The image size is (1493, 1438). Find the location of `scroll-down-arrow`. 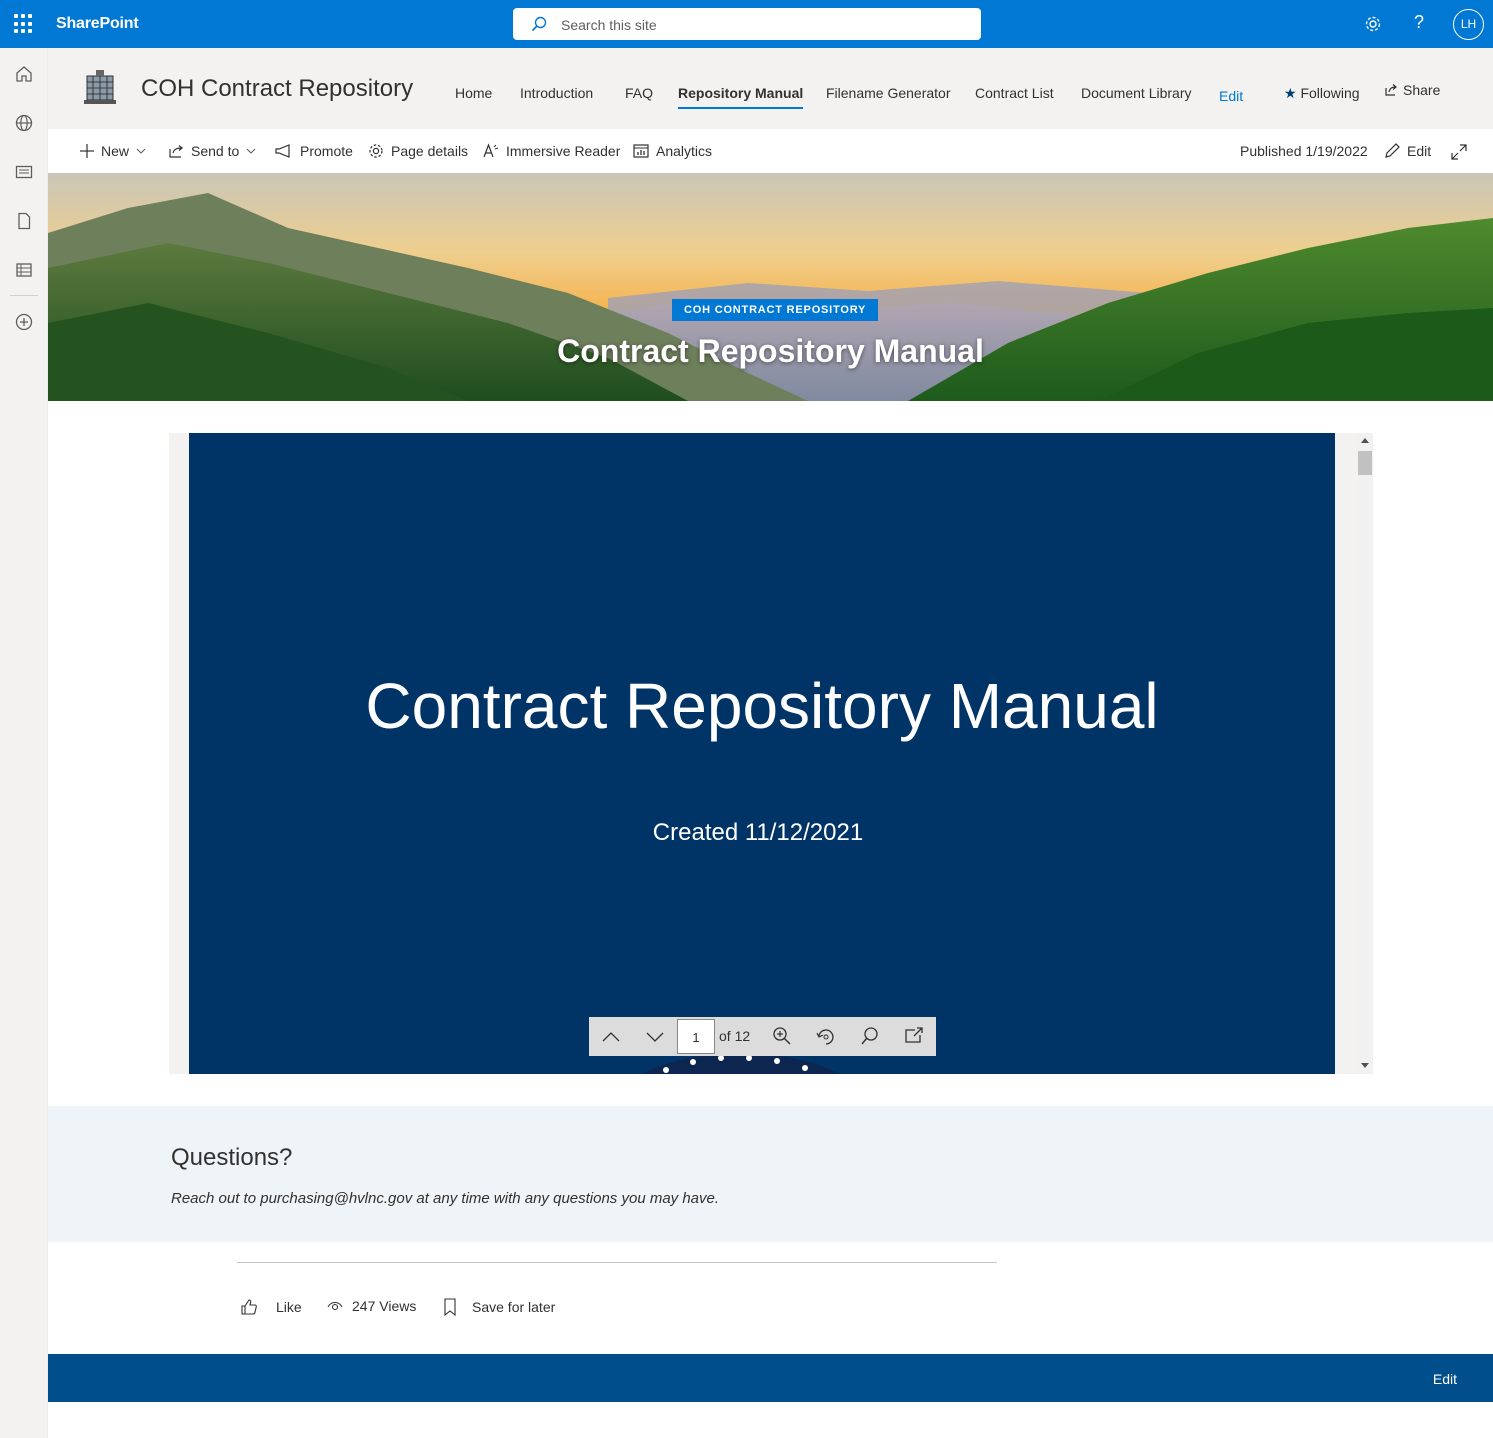

scroll-down-arrow is located at coordinates (1365, 1065).